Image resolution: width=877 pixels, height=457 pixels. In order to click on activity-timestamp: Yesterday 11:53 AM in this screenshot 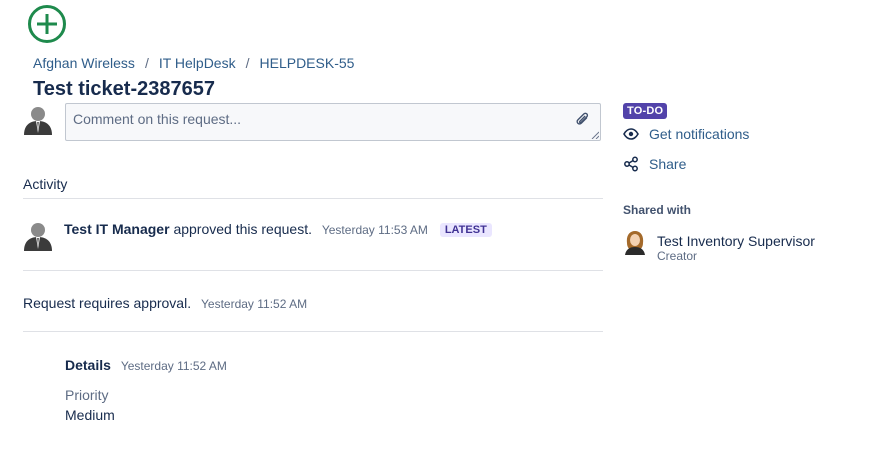, I will do `click(374, 230)`.